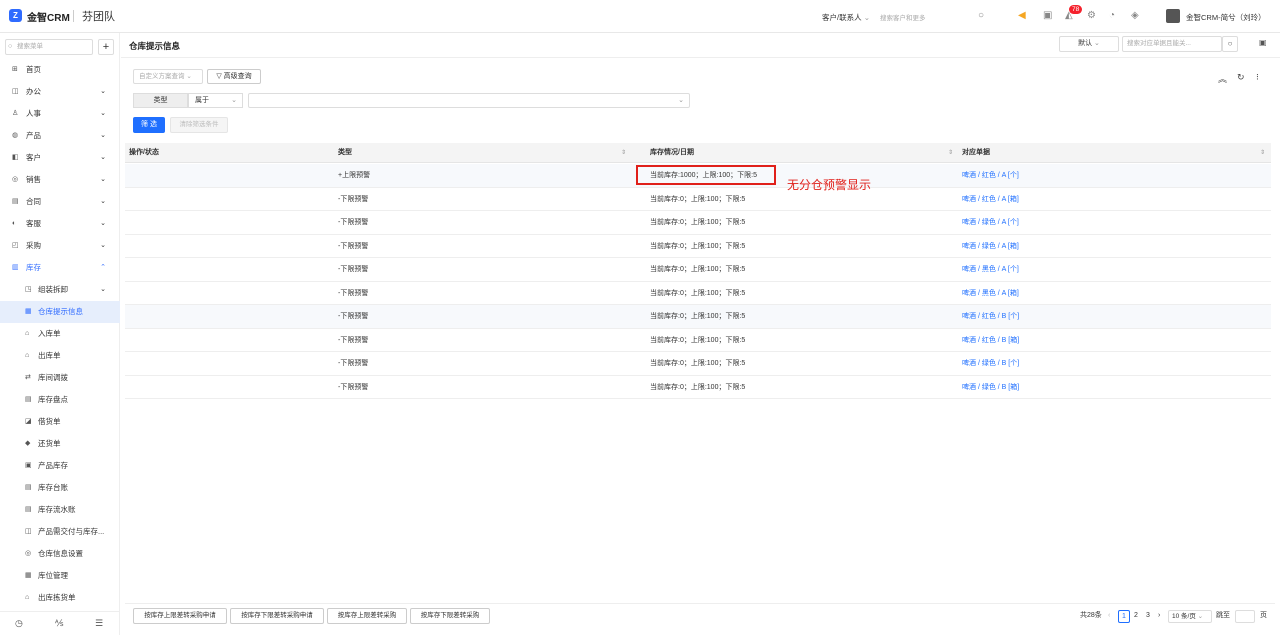 The image size is (1280, 635). I want to click on cell-reference-link: 啤酒 / 红色 / B [个], so click(990, 316).